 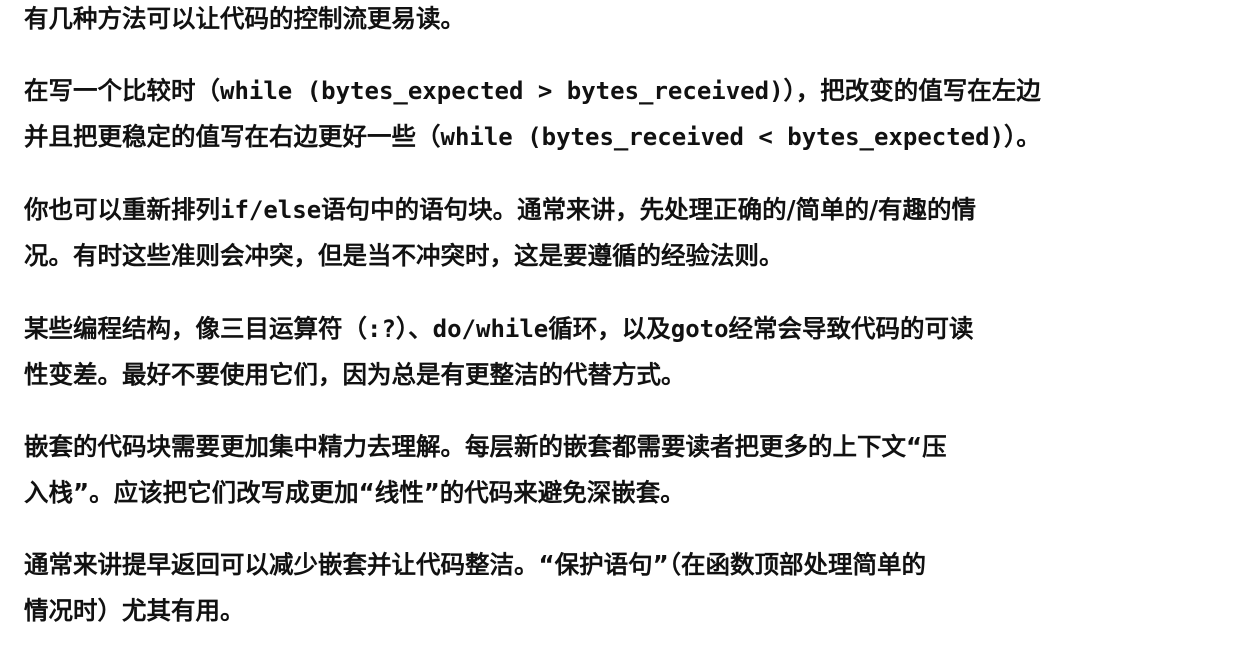 I want to click on text-run: 嵌套的代码块需要更加集中精力去理解。每层新的嵌套都需要读者把更多的上下文“压, so click(x=485, y=446).